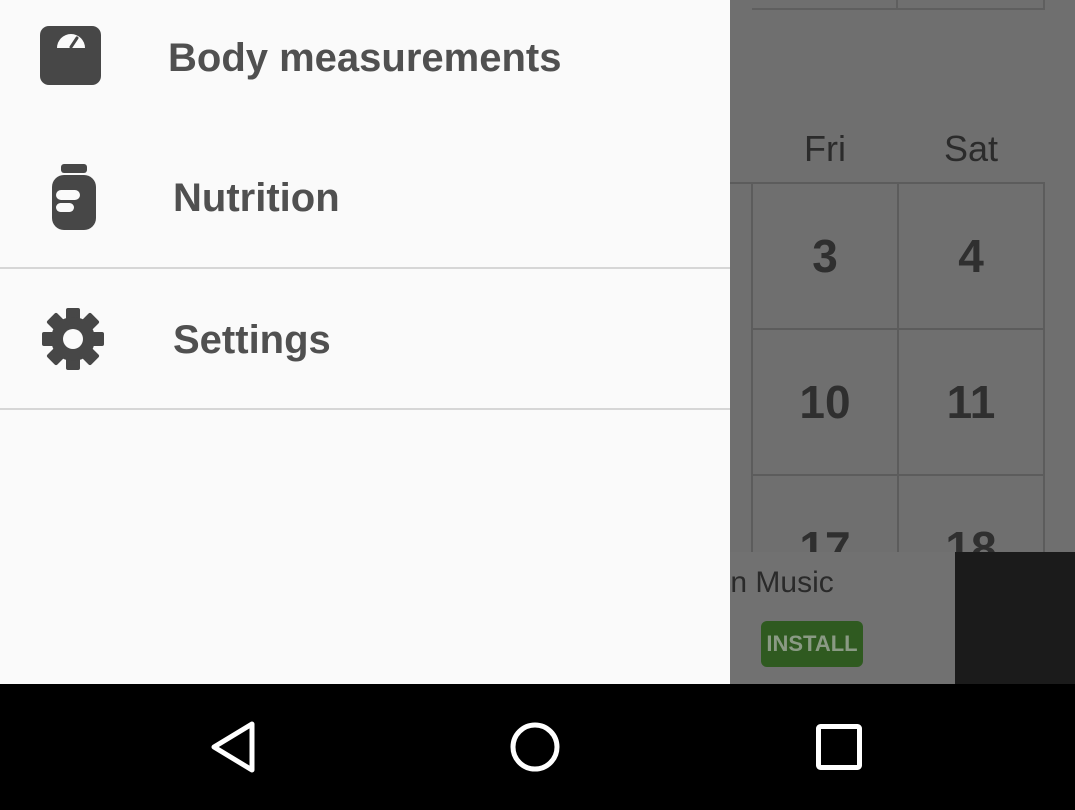 The image size is (1075, 810). I want to click on home-icon, so click(535, 749).